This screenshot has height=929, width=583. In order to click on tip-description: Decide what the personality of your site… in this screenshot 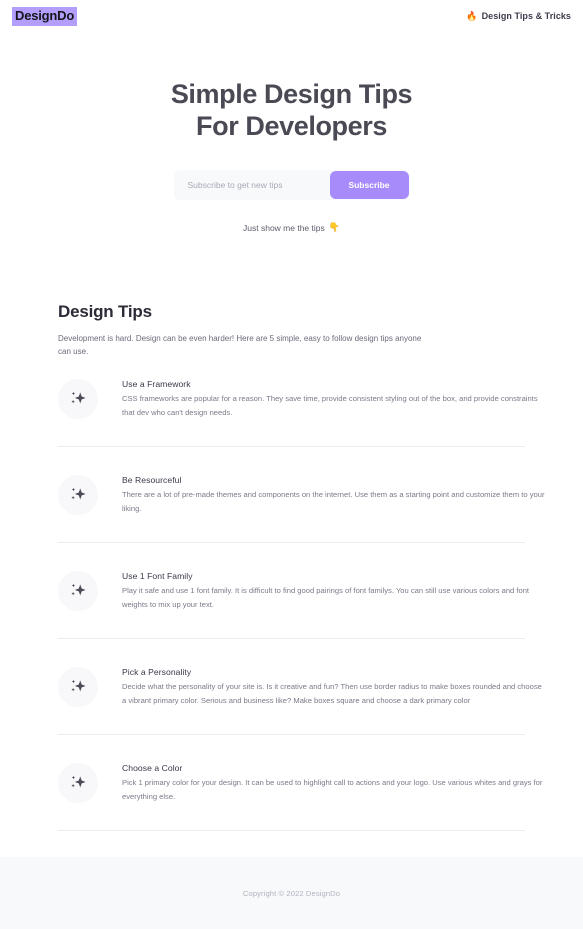, I will do `click(332, 693)`.